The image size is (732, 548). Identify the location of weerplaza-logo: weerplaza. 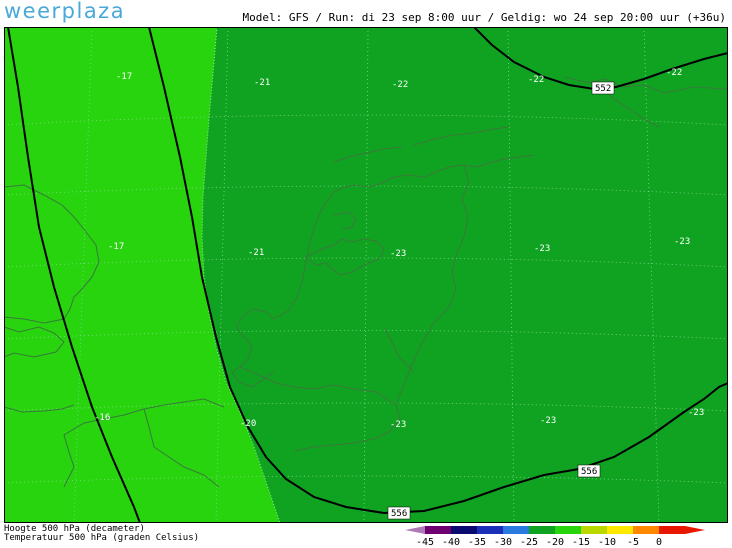
(64, 11).